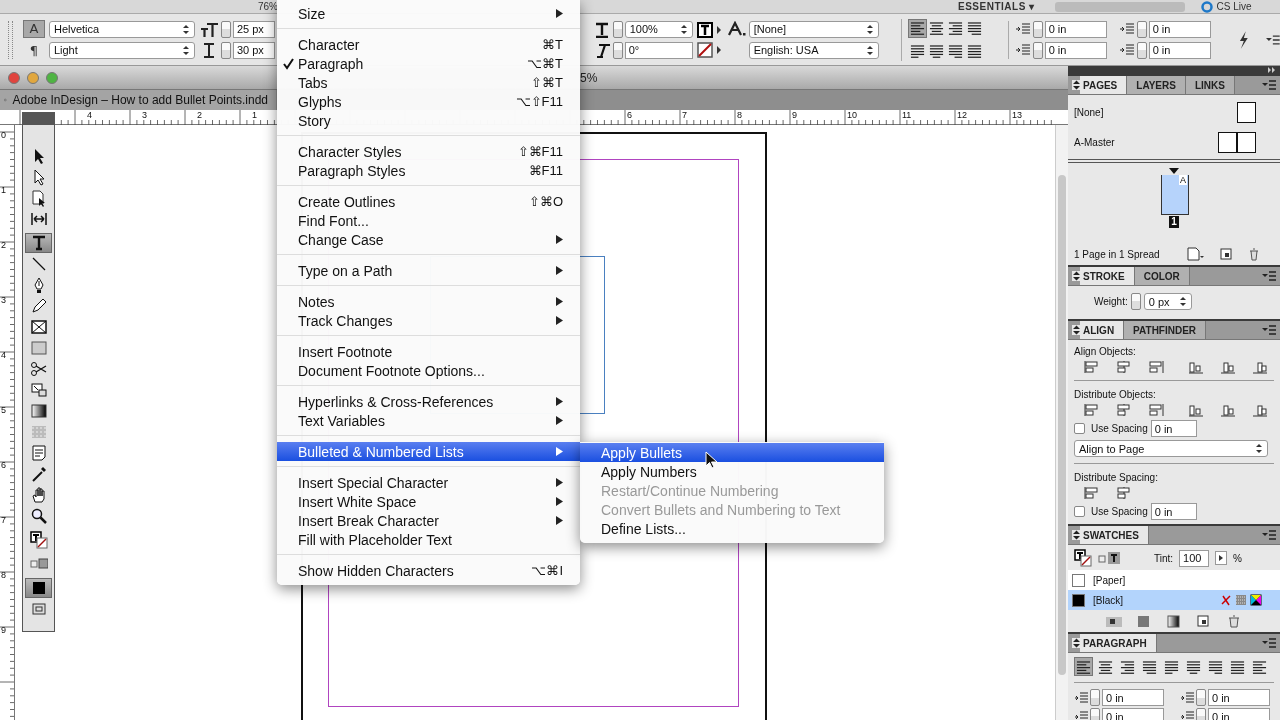 The height and width of the screenshot is (720, 1280). I want to click on panel-tab: PARAGRAPH, so click(1118, 643).